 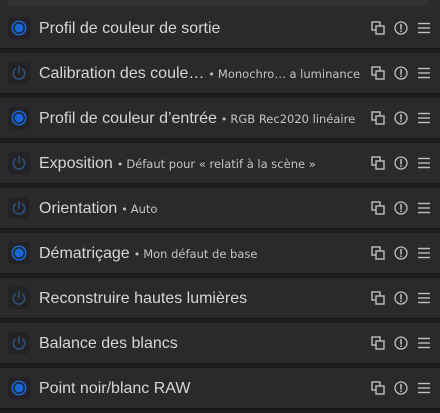 I want to click on module-name: Exposition, so click(x=76, y=163).